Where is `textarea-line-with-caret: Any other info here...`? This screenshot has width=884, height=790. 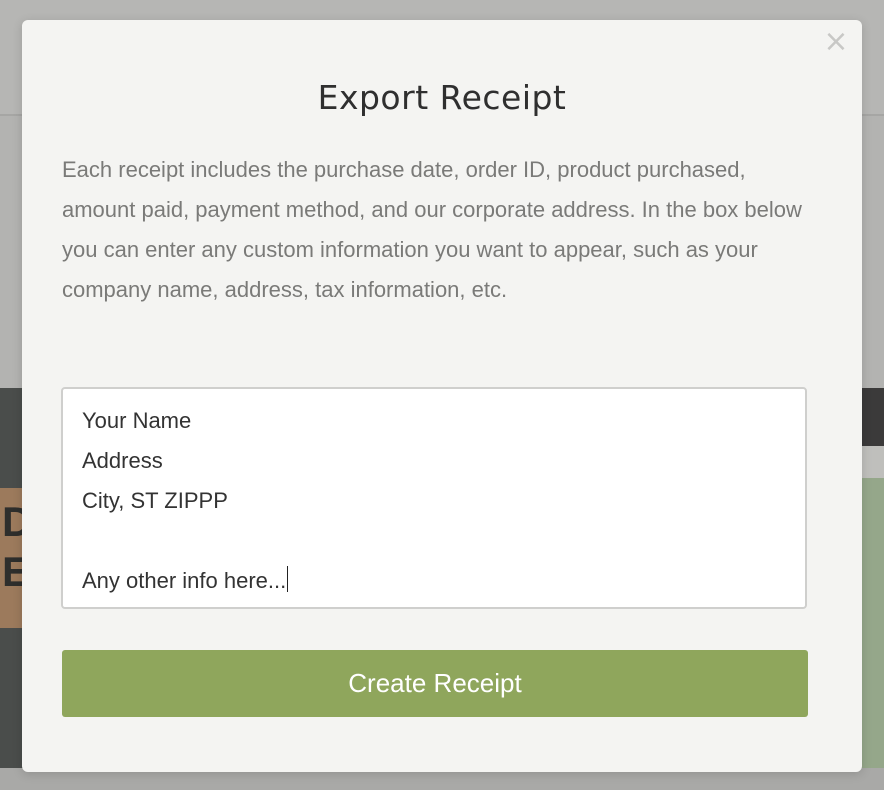
textarea-line-with-caret: Any other info here... is located at coordinates (434, 581).